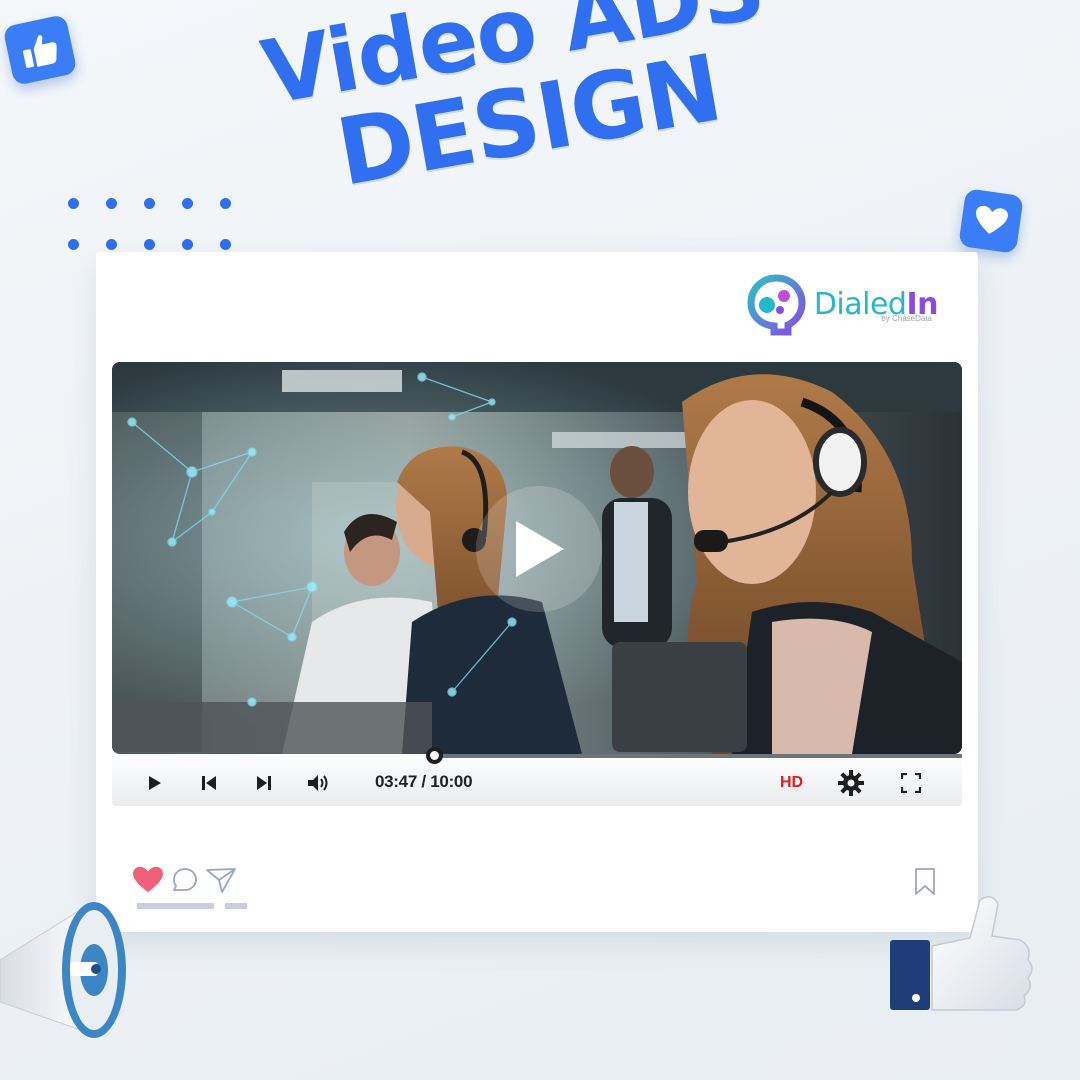 The width and height of the screenshot is (1080, 1080). I want to click on megaphone-icon, so click(63, 970).